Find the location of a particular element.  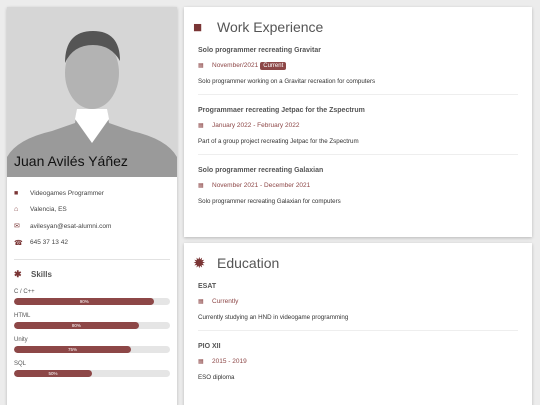

skill-item: Unity 75% is located at coordinates (92, 343).